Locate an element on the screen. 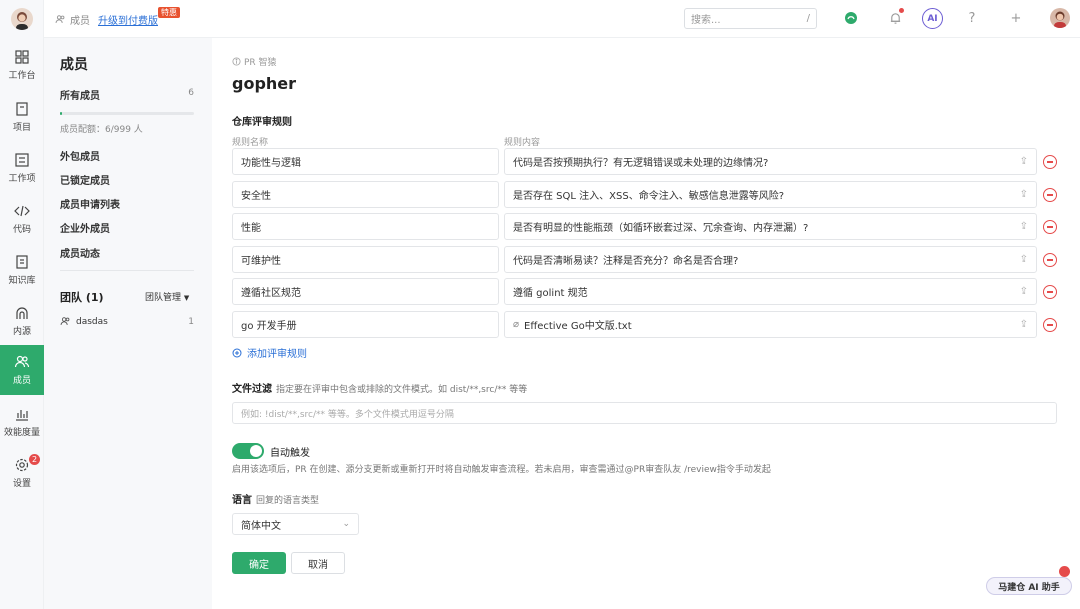 The image size is (1080, 609). ai-button: AI is located at coordinates (932, 18).